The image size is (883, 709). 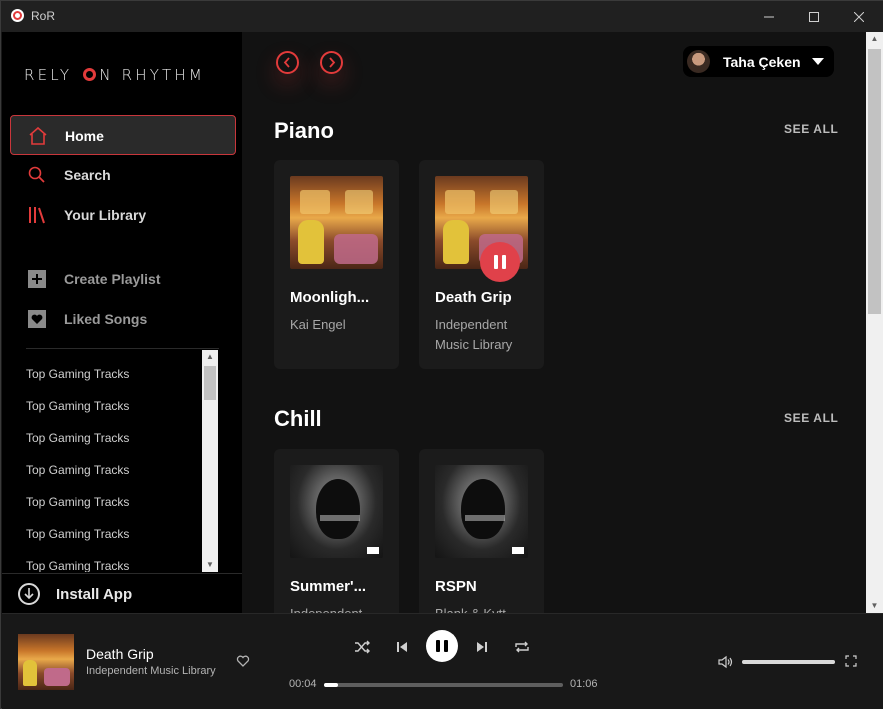 I want to click on forward-button, so click(x=331, y=62).